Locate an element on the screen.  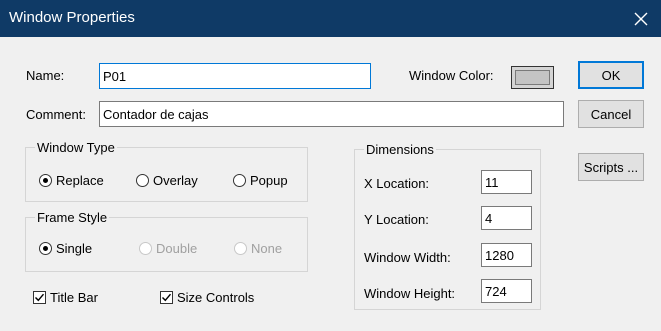
comment-input is located at coordinates (331, 114).